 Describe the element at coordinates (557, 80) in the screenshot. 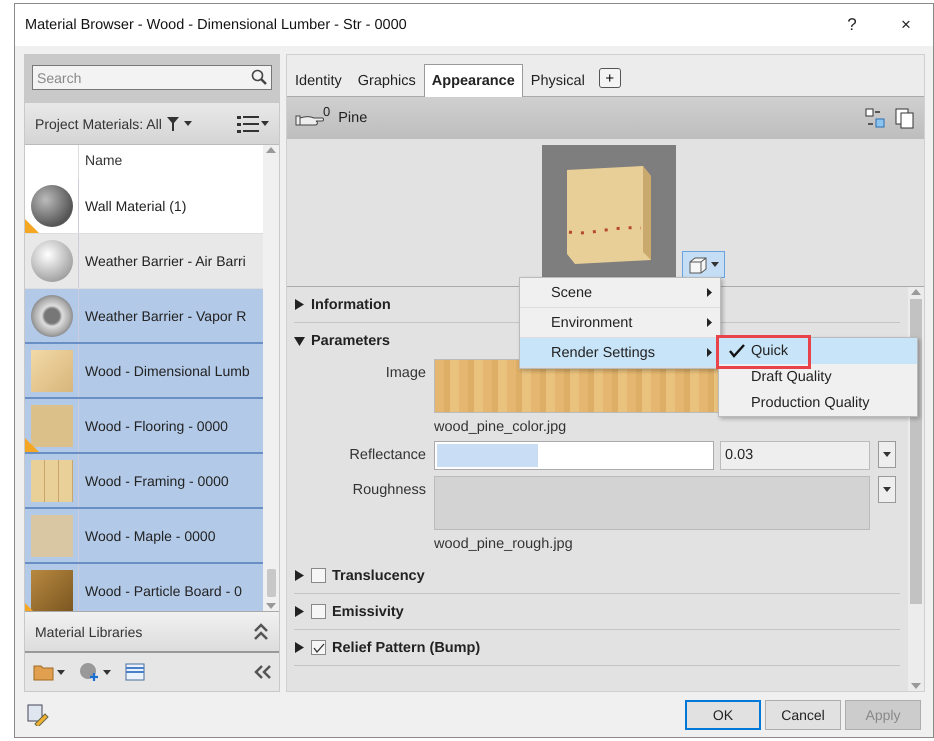

I see `tab: Physical` at that location.